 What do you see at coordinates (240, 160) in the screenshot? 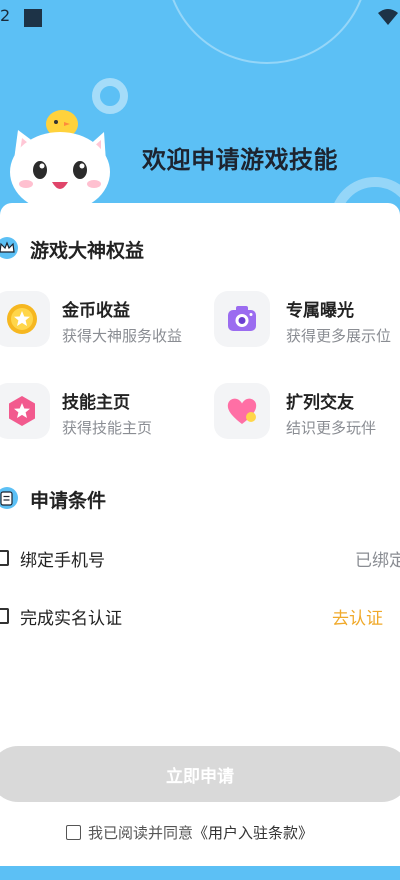
I see `welcome-title: 欢迎申请游戏技能` at bounding box center [240, 160].